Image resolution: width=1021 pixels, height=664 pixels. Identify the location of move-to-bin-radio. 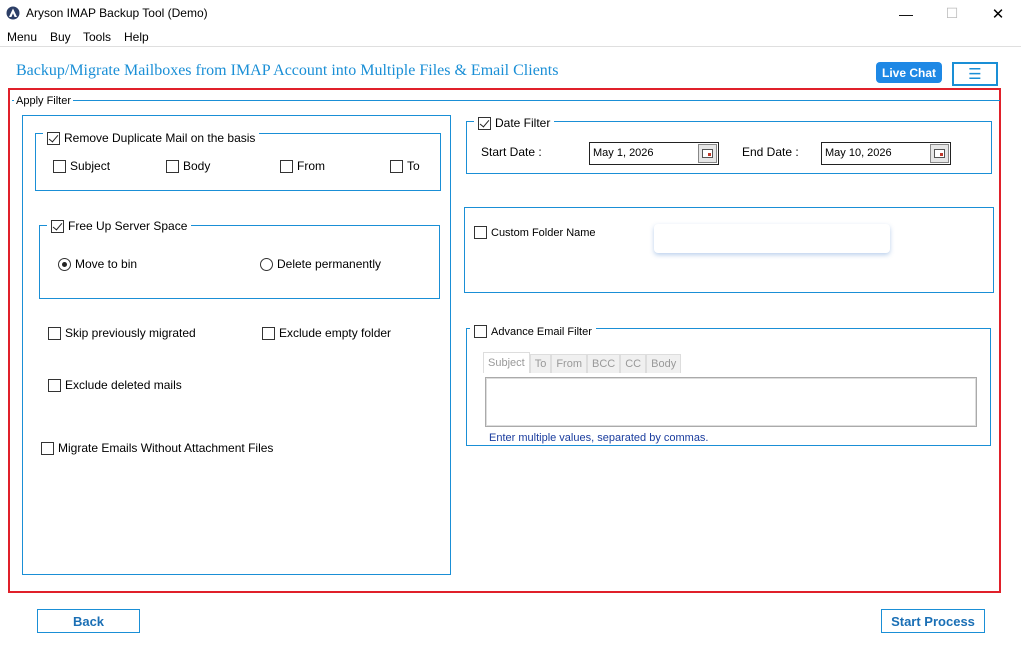
(64, 264).